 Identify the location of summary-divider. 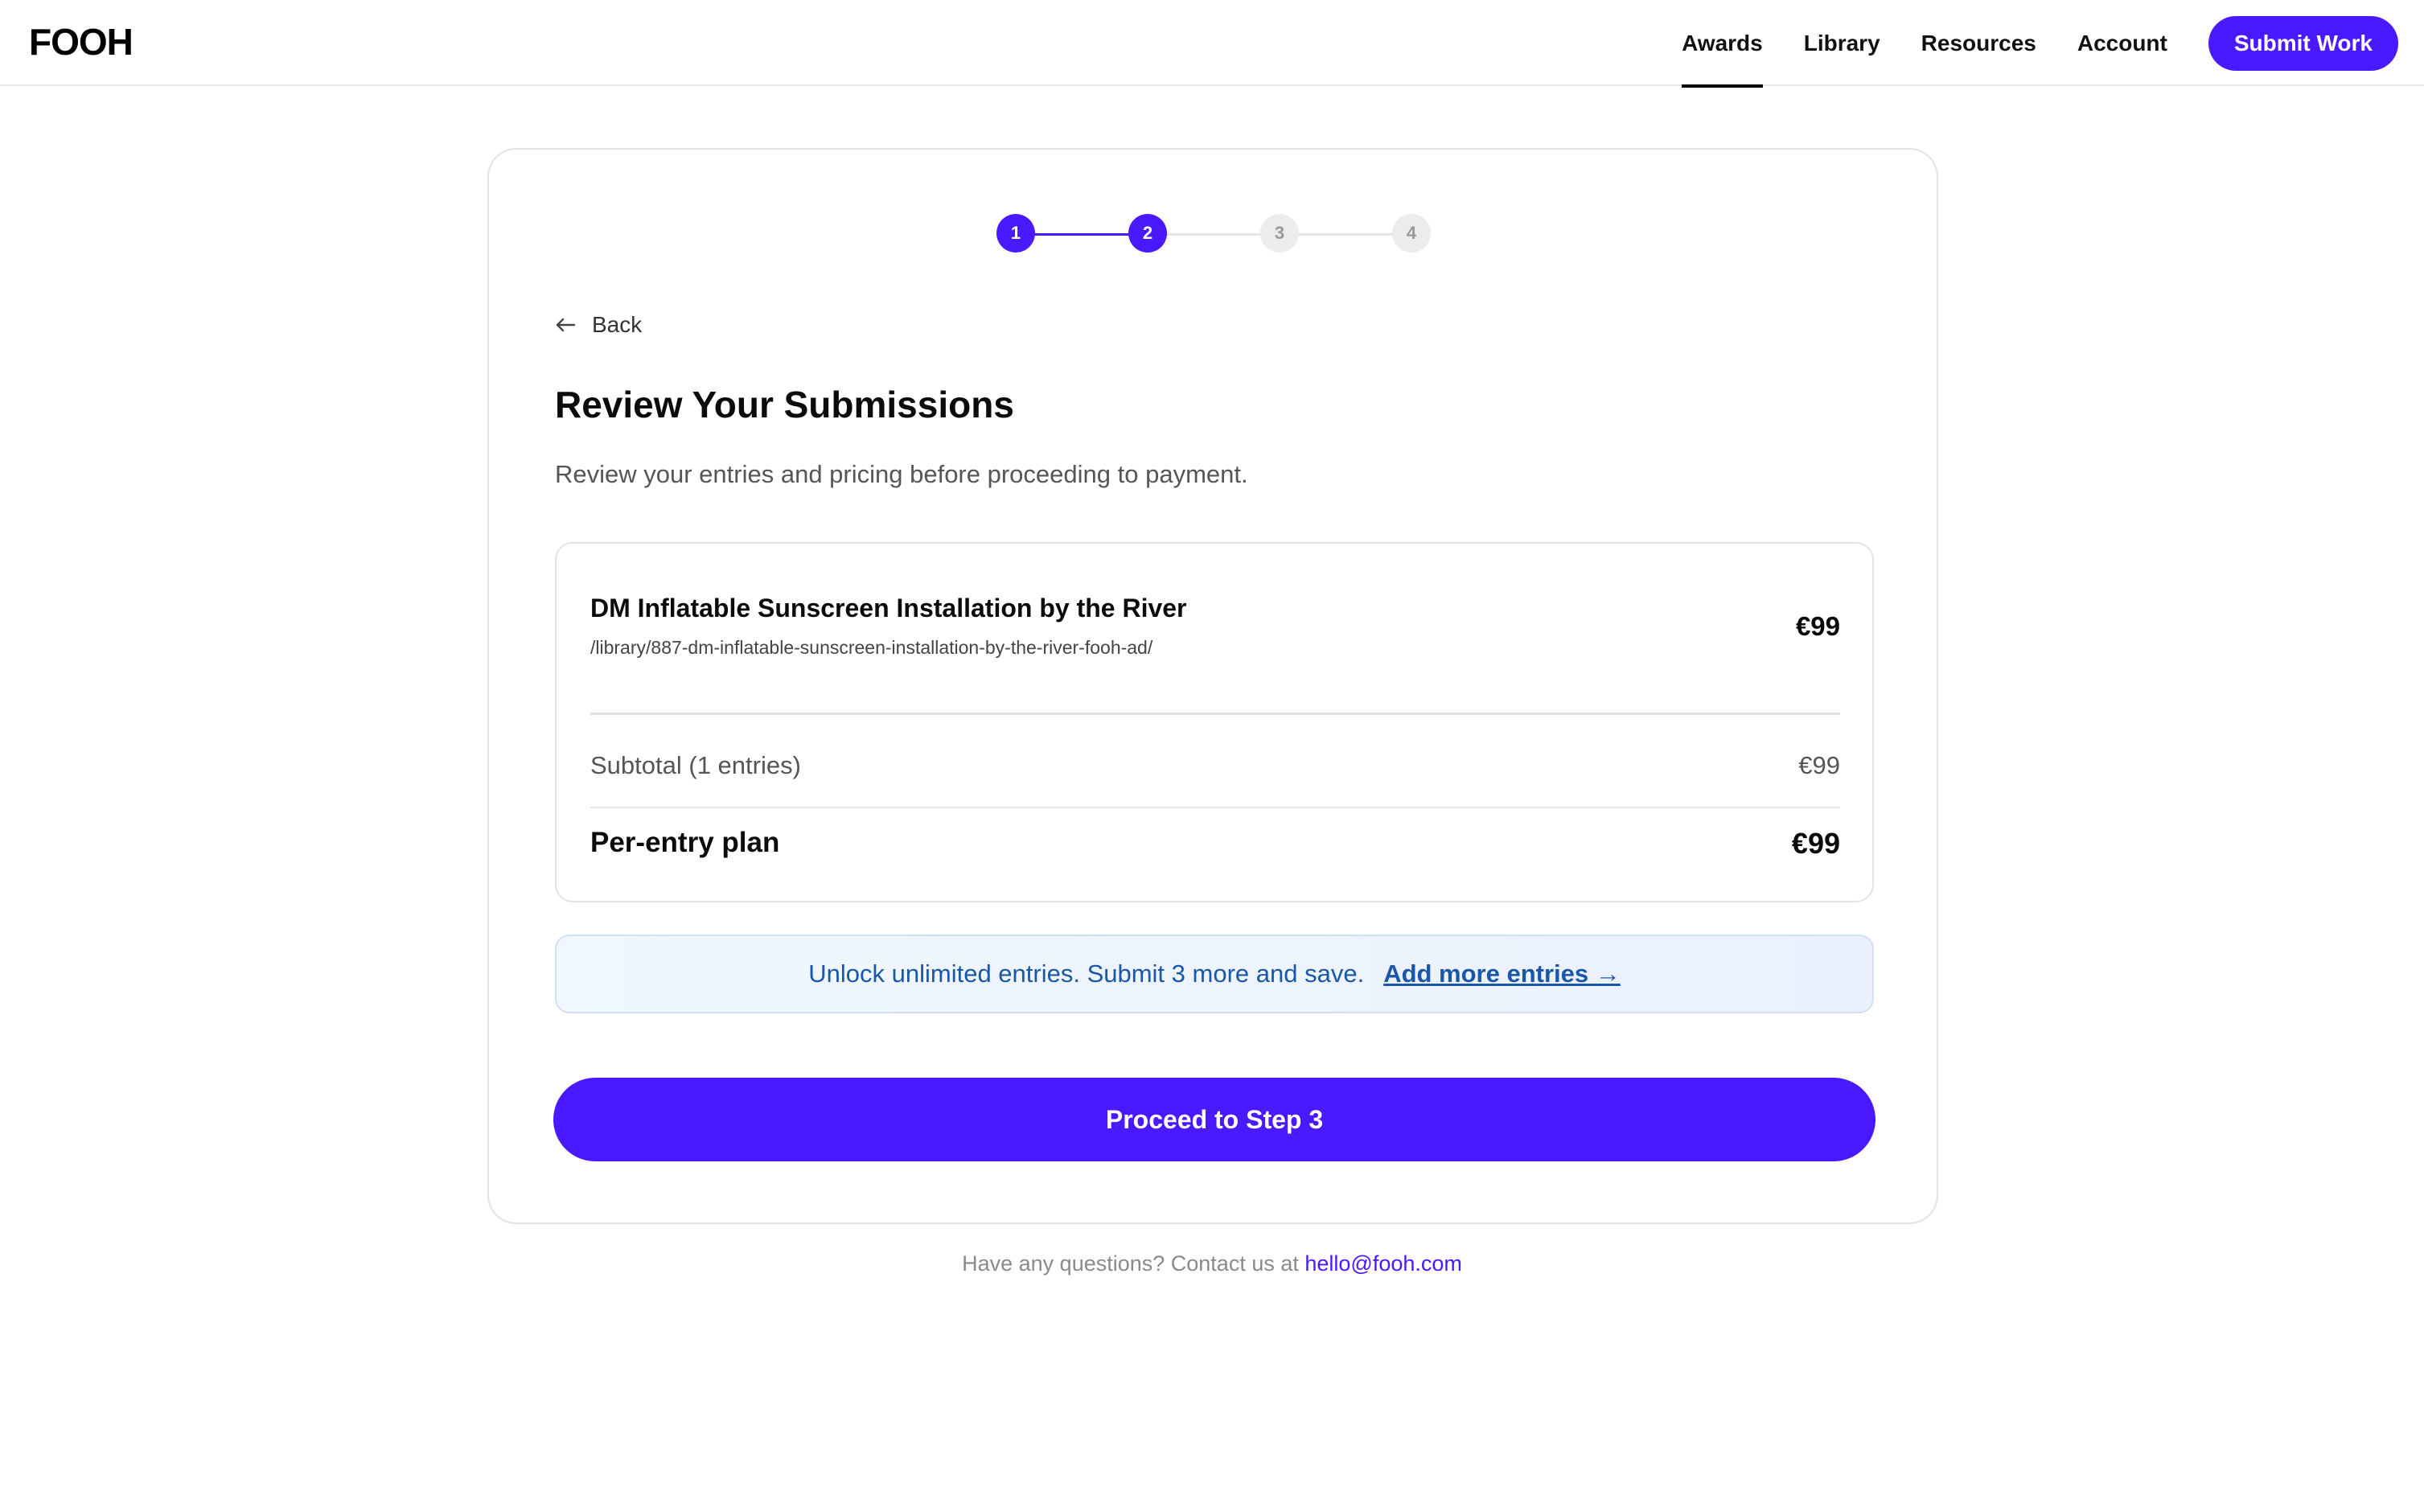
(1215, 714).